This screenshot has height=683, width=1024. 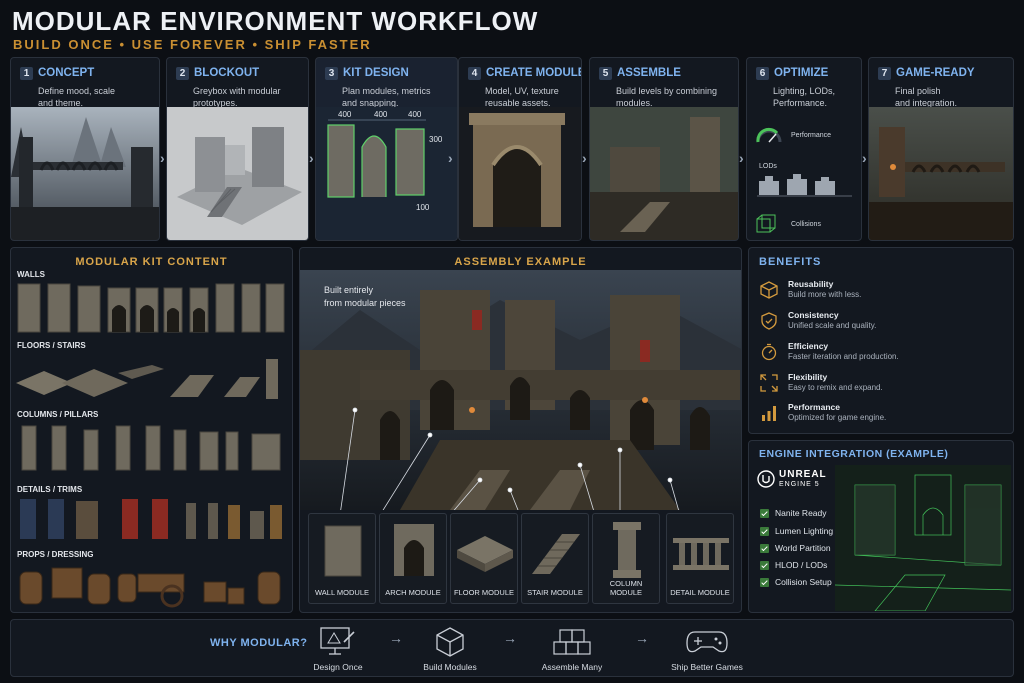 I want to click on step-number: 5, so click(x=605, y=73).